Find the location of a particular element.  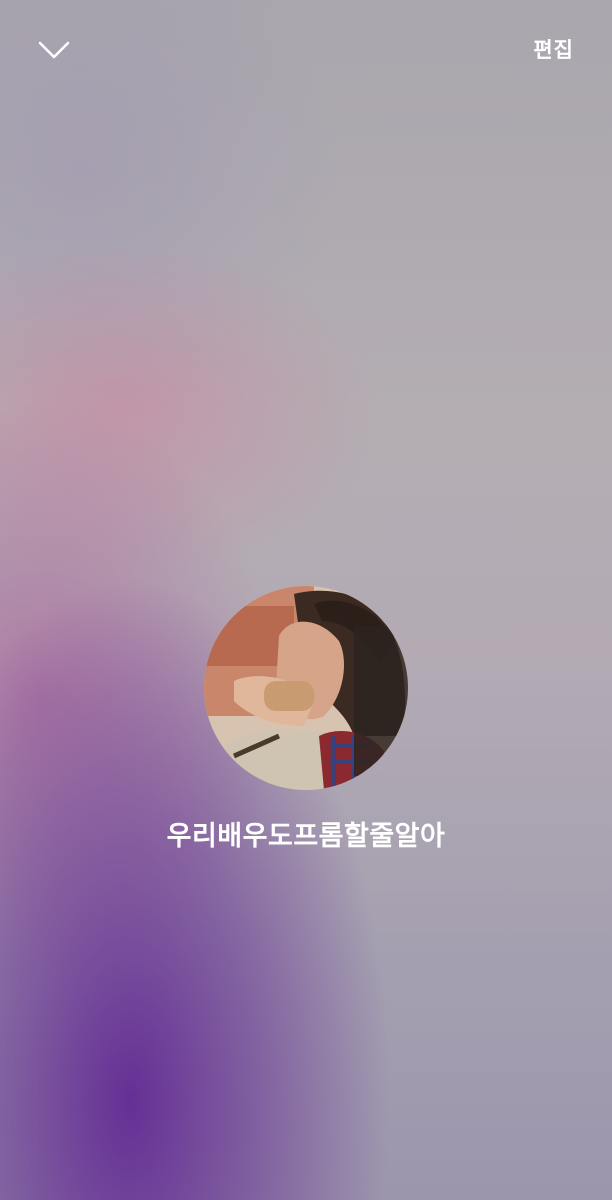

profile-name: 우리배우도프롬할줄알아 is located at coordinates (306, 836).